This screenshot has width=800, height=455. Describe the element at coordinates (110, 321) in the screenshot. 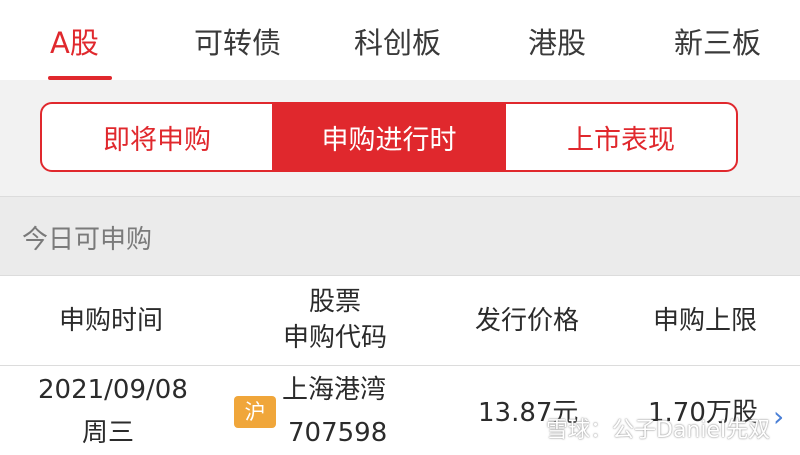

I see `header-subscribe-time: 申购时间` at that location.